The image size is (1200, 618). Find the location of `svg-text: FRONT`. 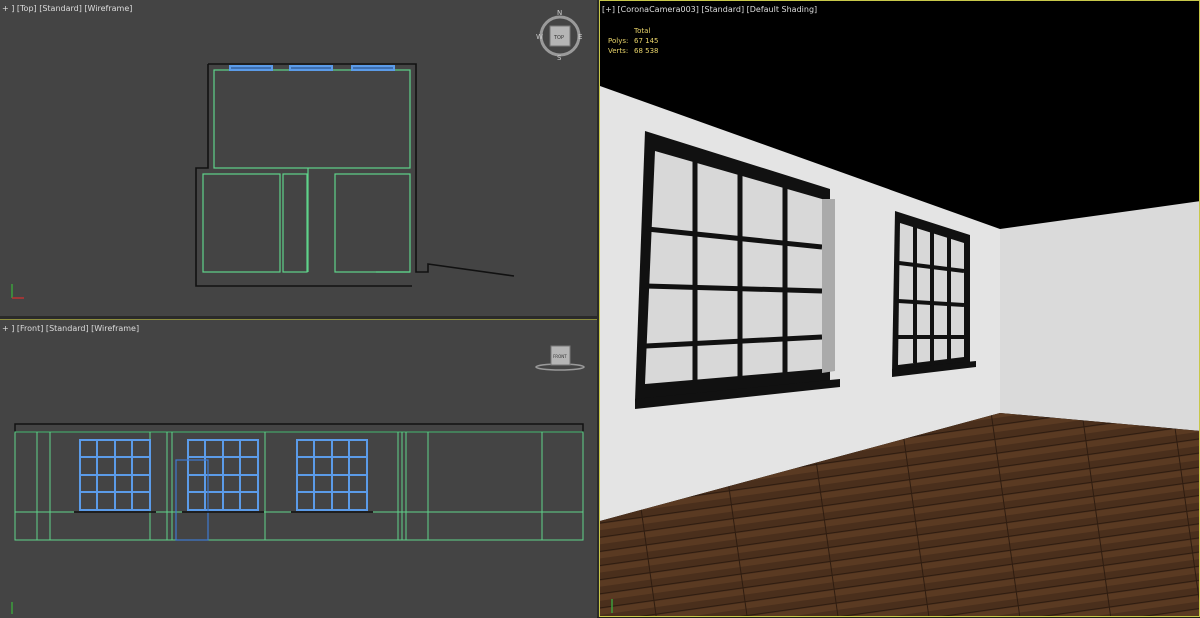

svg-text: FRONT is located at coordinates (560, 356).